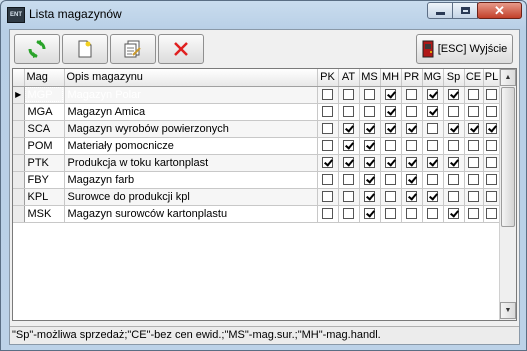  What do you see at coordinates (263, 15) in the screenshot?
I see `title-bar: ENT Lista magazynów ✕` at bounding box center [263, 15].